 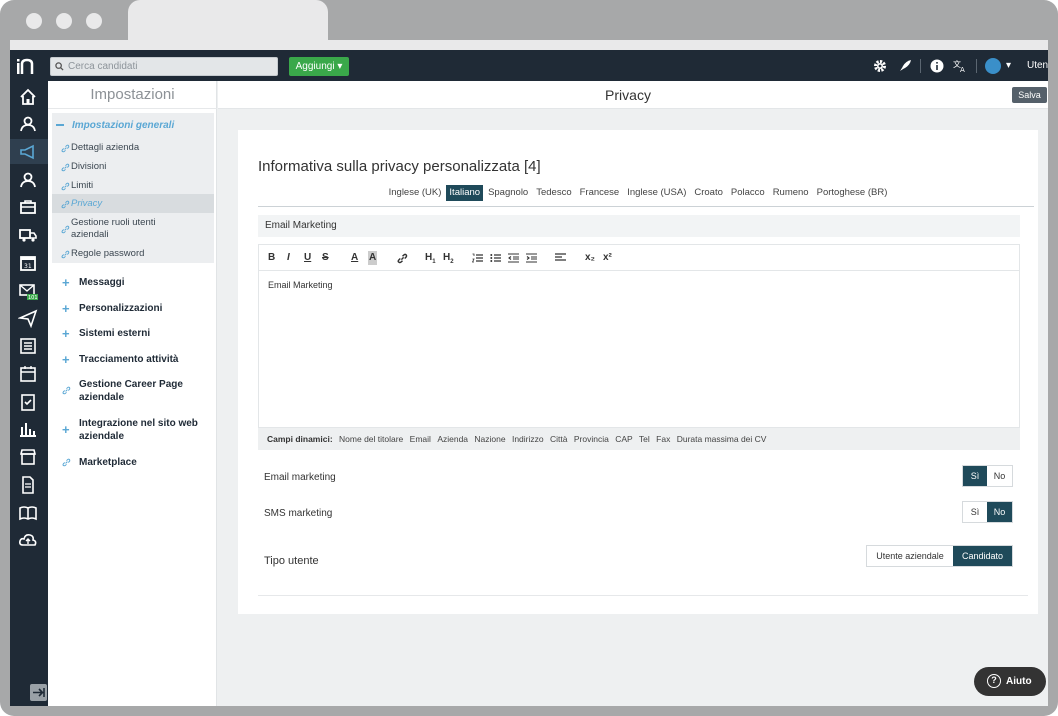 I want to click on sub-item-user-roles: Gestione ruoli utenti aziendali, so click(x=126, y=229).